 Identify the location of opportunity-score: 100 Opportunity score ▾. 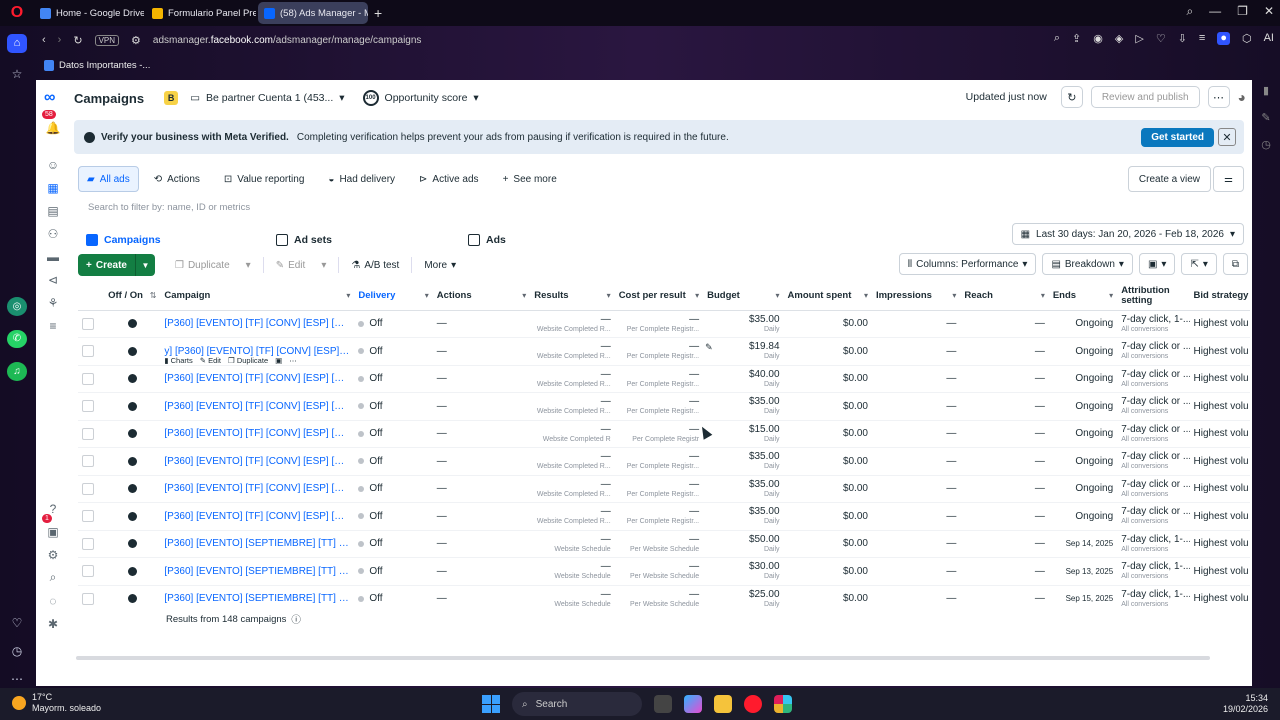
(420, 98).